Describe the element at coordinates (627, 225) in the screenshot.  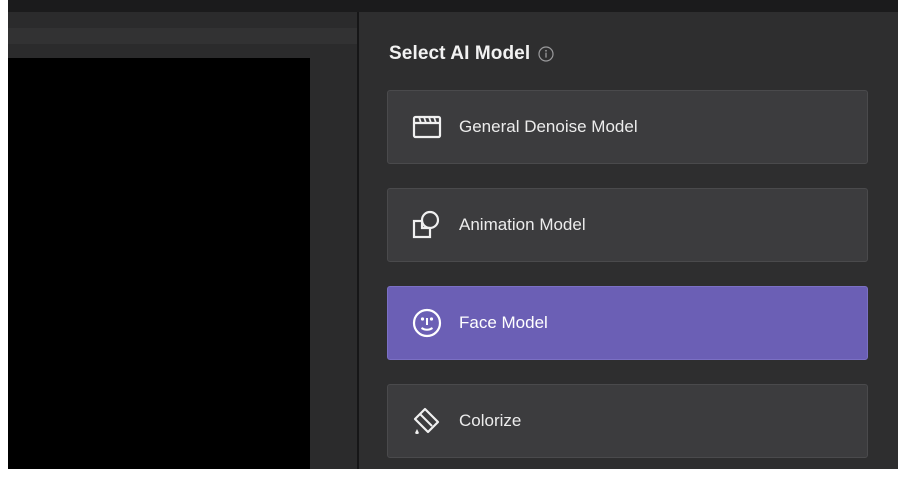
I see `model-button-animation: Animation Model` at that location.